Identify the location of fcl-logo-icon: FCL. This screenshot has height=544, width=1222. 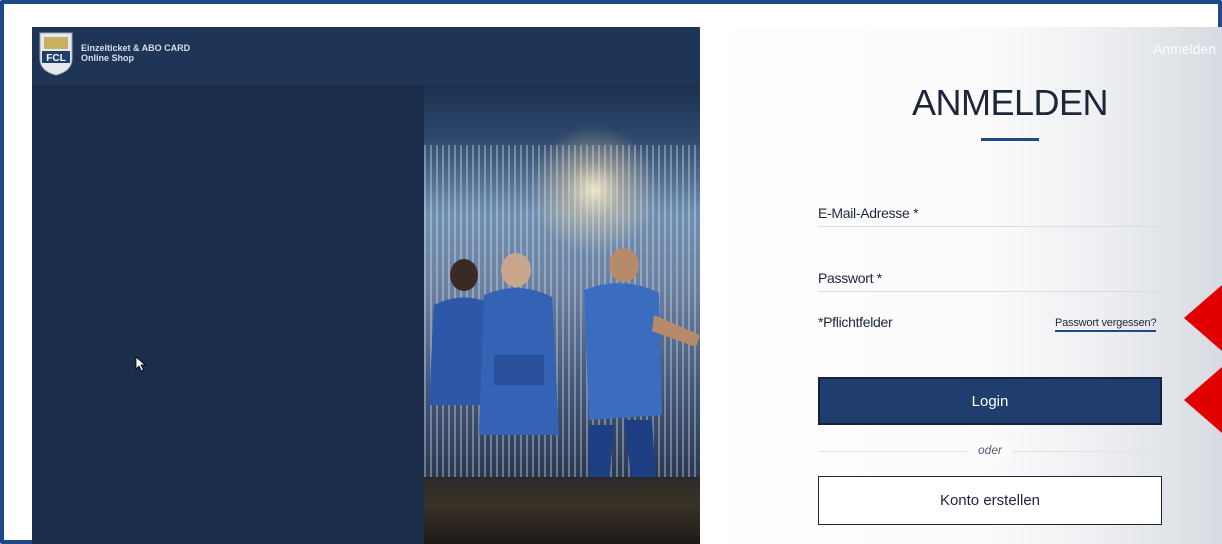
(56, 54).